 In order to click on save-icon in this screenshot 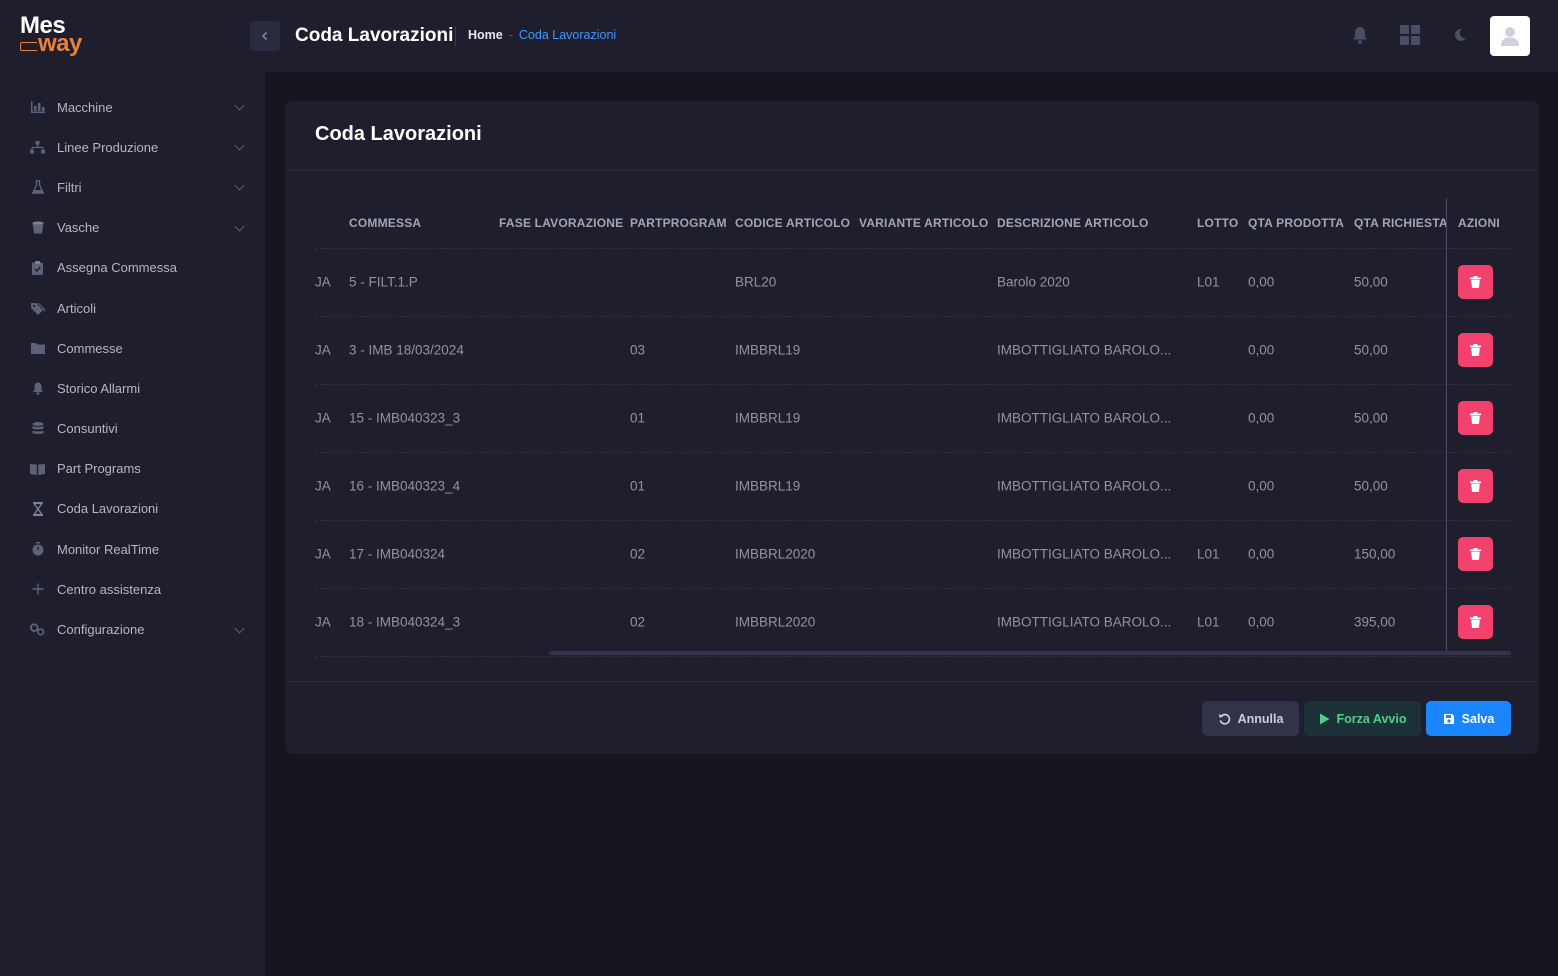, I will do `click(1448, 718)`.